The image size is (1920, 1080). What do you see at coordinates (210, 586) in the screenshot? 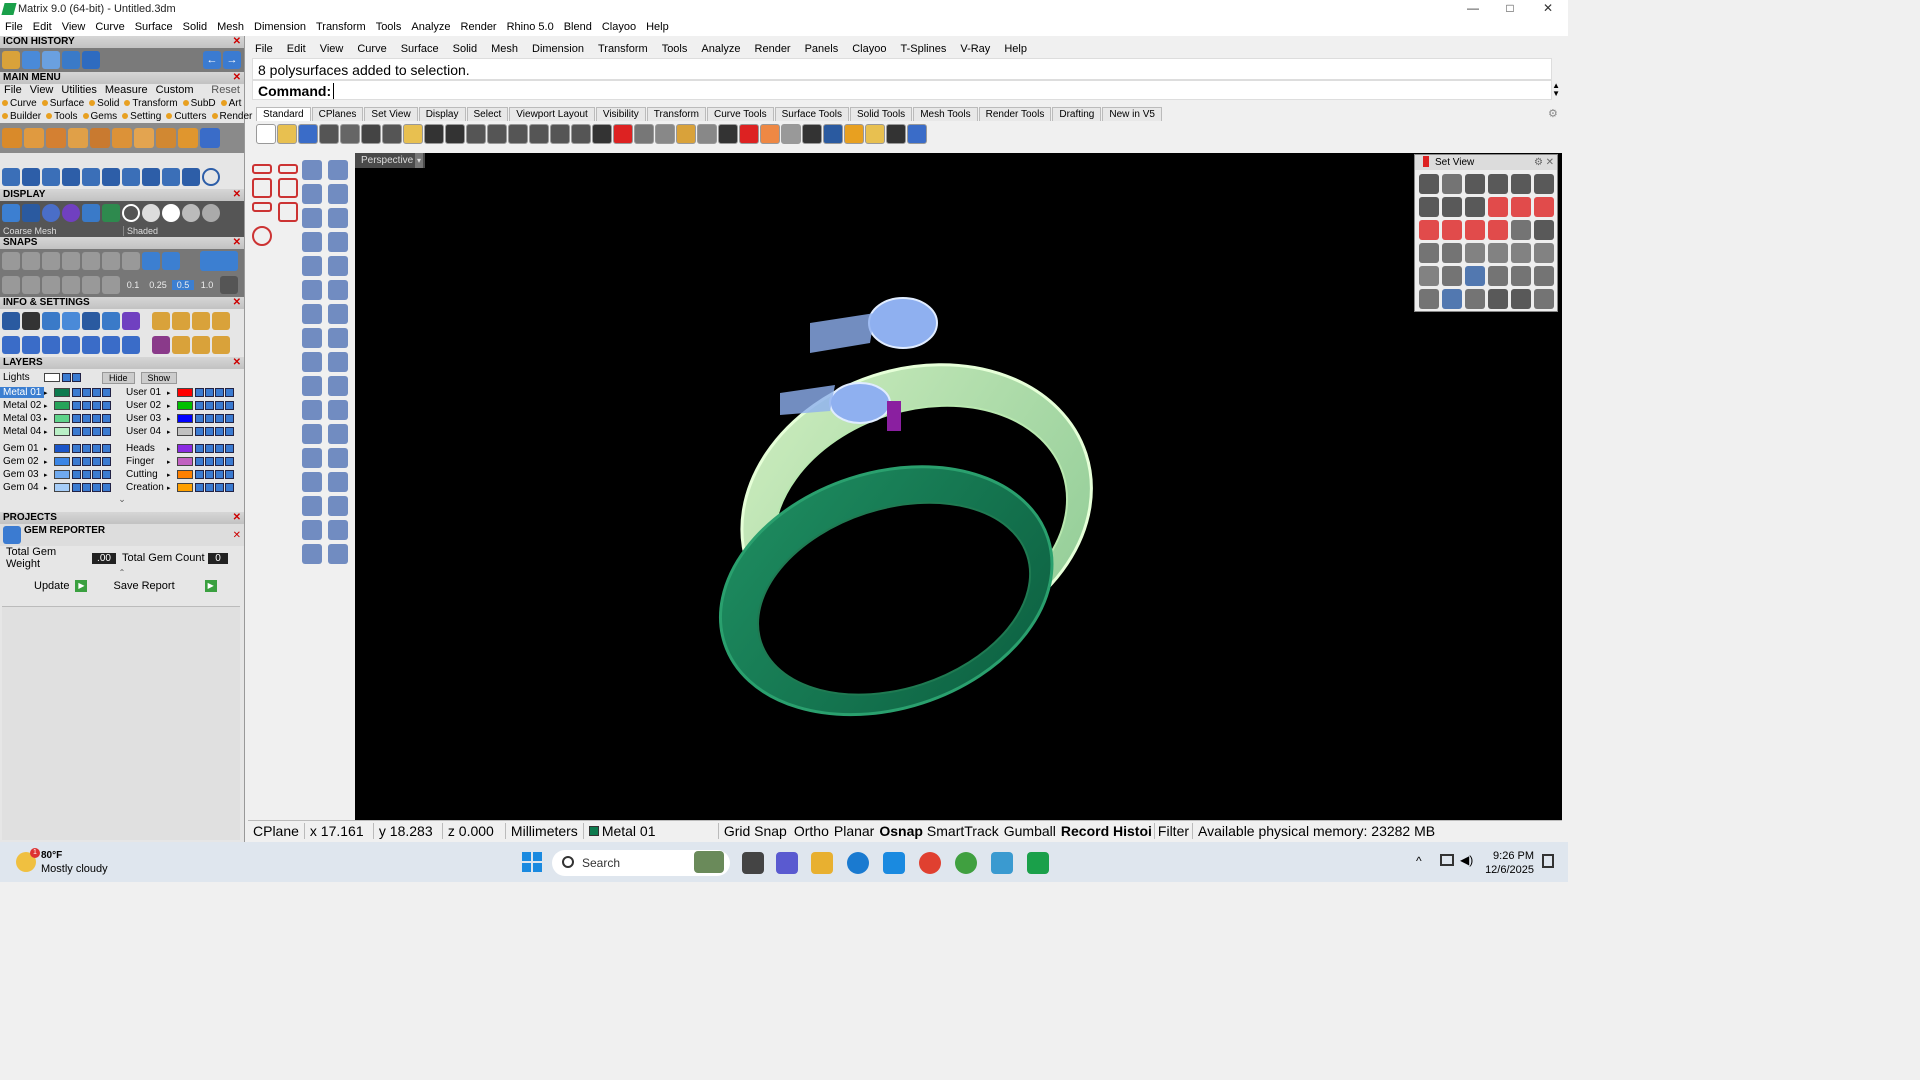
I see `play-icon: ▶` at bounding box center [210, 586].